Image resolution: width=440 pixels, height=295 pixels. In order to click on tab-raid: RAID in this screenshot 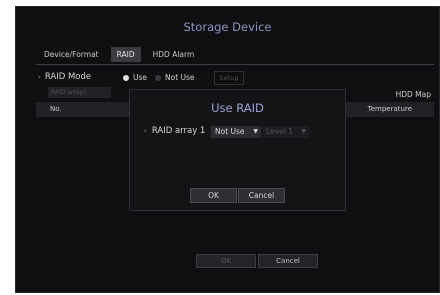, I will do `click(125, 54)`.